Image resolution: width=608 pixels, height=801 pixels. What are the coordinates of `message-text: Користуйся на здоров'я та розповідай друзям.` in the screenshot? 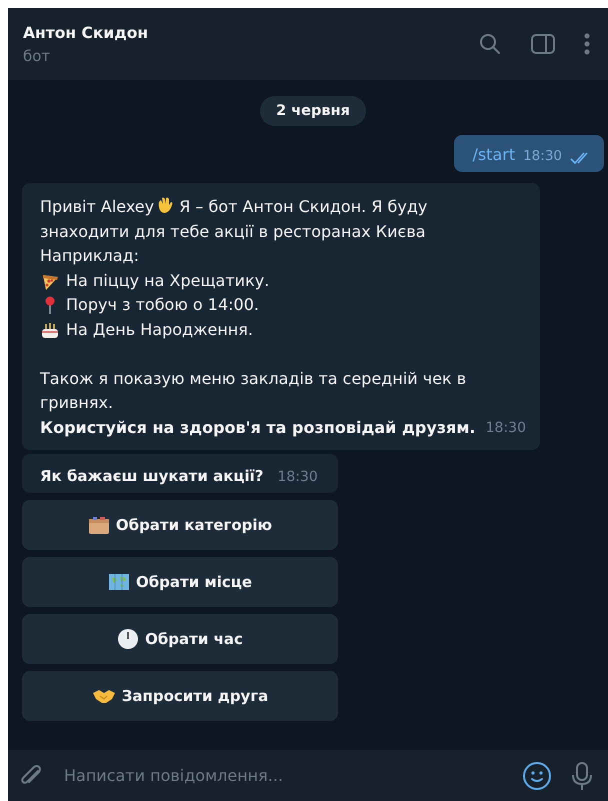 It's located at (258, 427).